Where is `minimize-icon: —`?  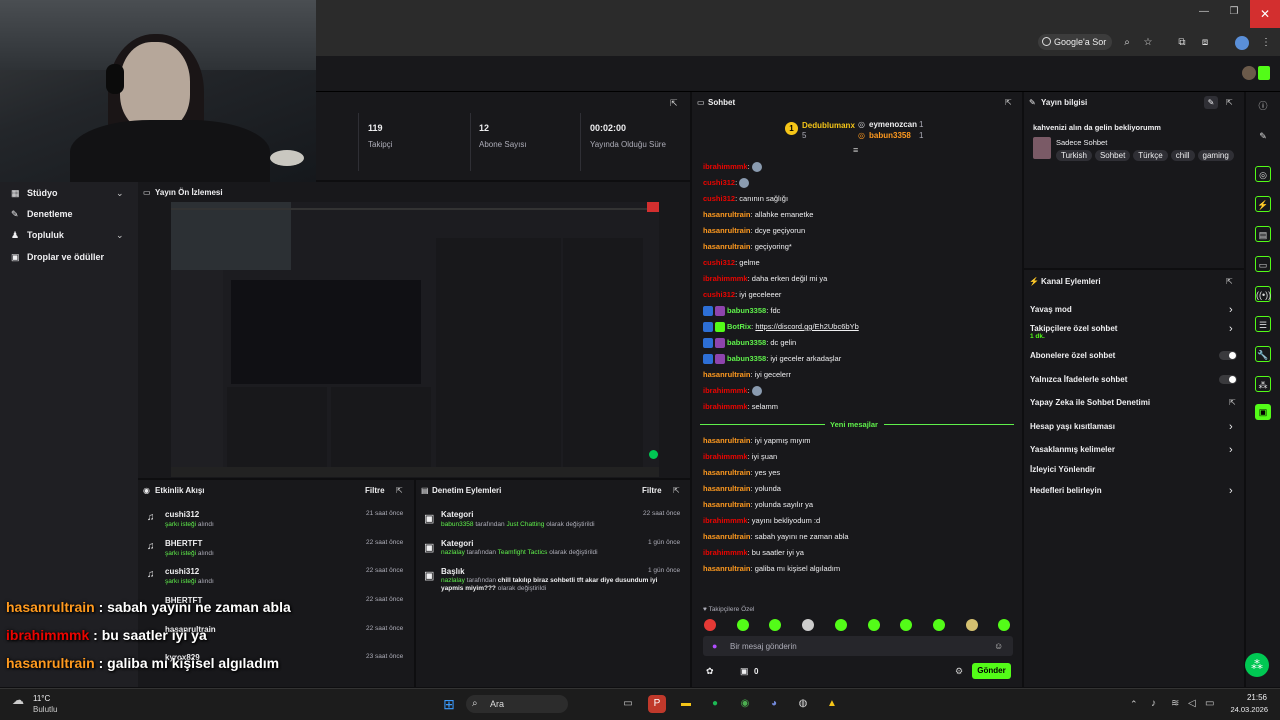 minimize-icon: — is located at coordinates (1204, 14).